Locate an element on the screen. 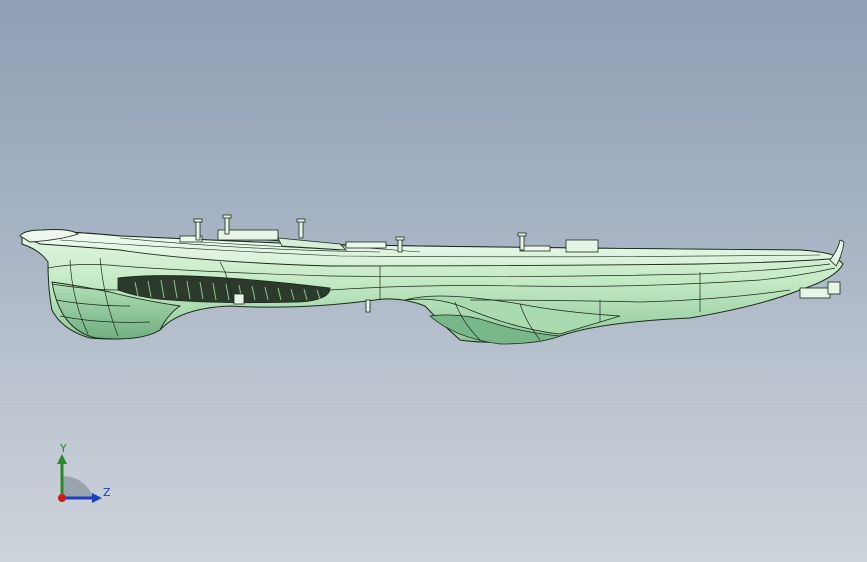  triad-plane is located at coordinates (78, 487).